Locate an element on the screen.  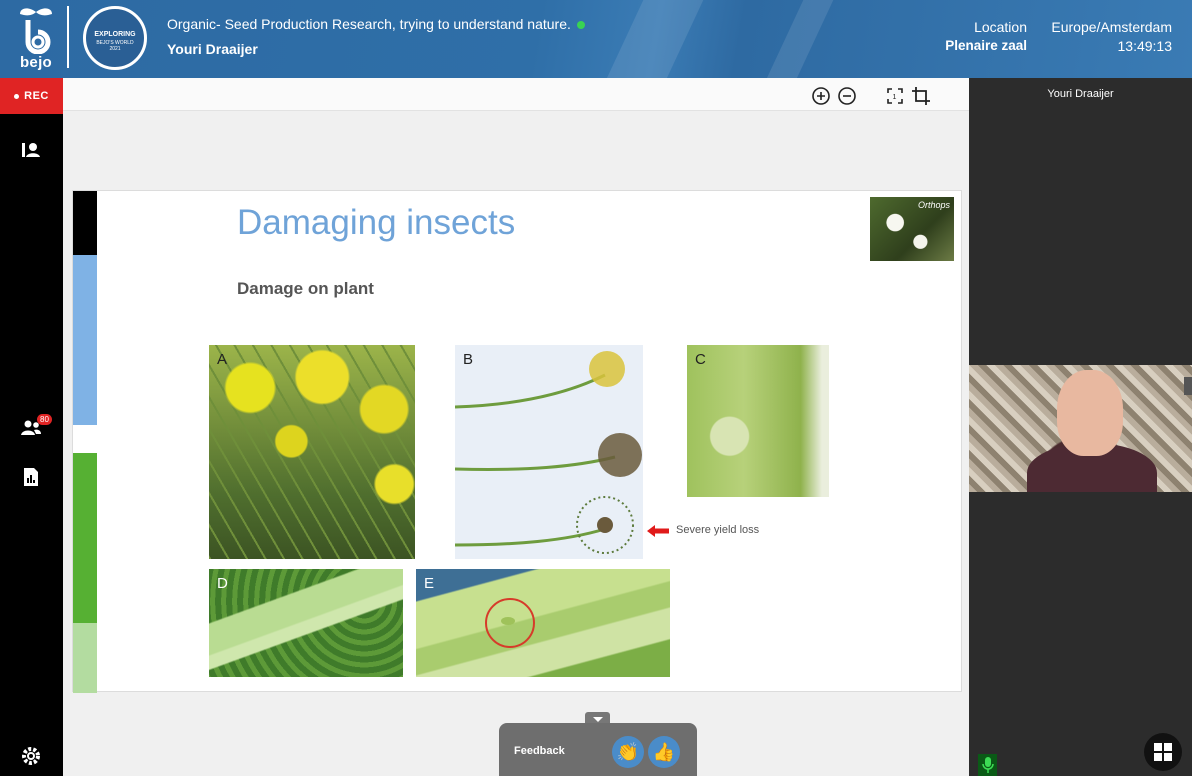
location-value: Plenaire zaal is located at coordinates (986, 45).